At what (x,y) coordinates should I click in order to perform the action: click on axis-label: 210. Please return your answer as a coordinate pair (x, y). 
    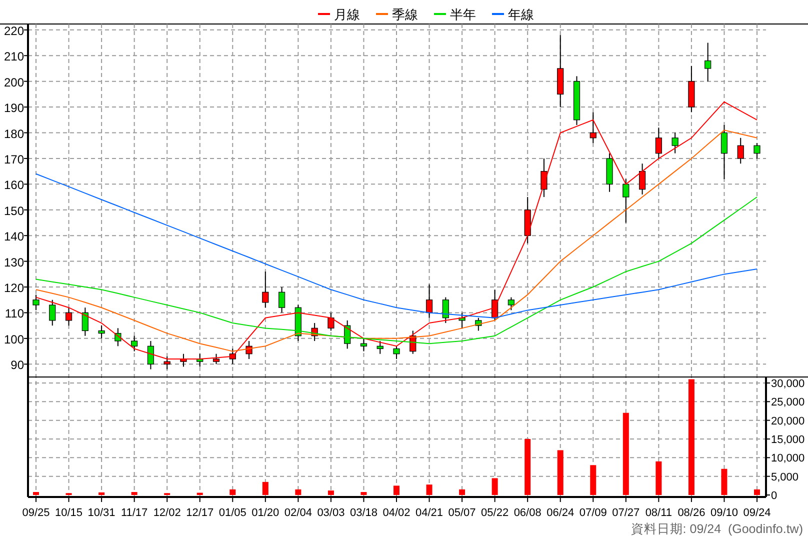
    Looking at the image, I should click on (14, 57).